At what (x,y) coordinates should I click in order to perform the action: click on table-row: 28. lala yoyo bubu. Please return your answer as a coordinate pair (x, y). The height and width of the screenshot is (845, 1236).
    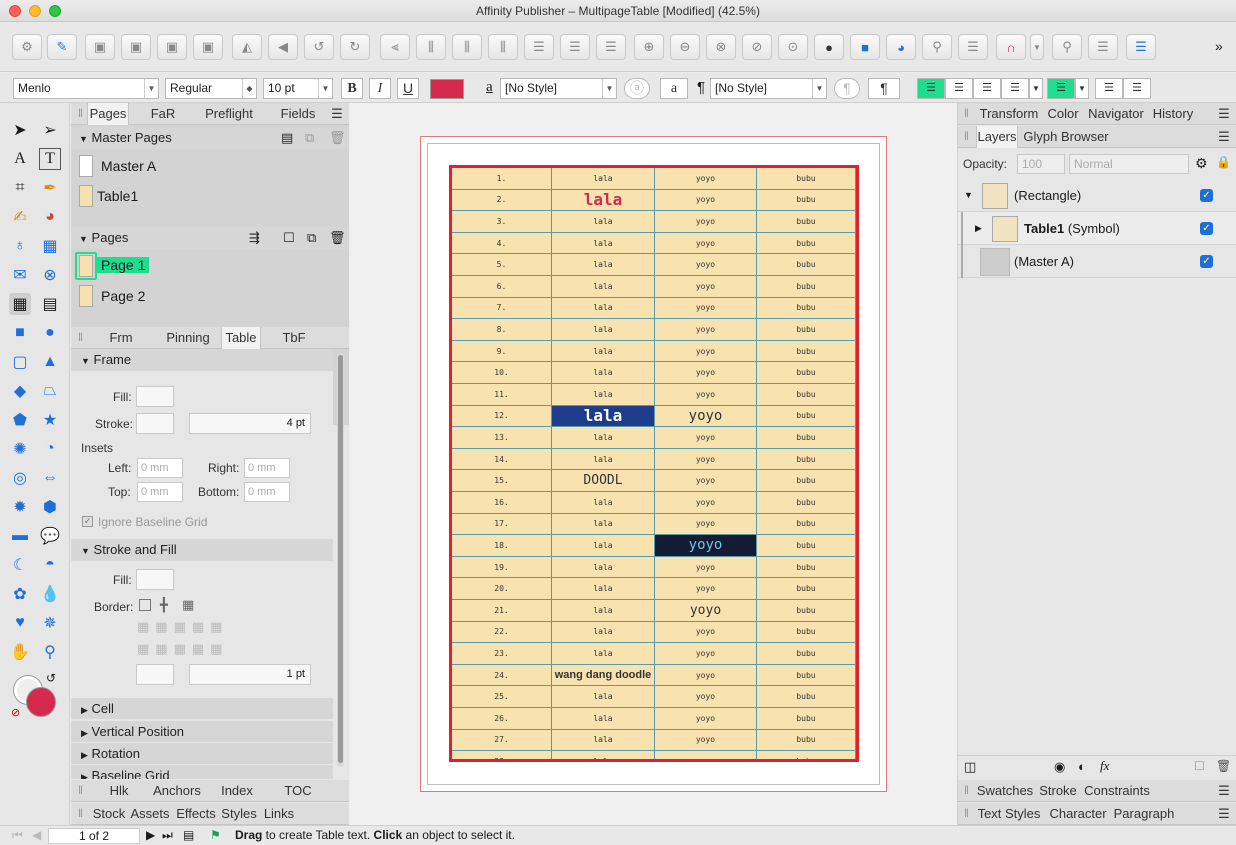
    Looking at the image, I should click on (654, 755).